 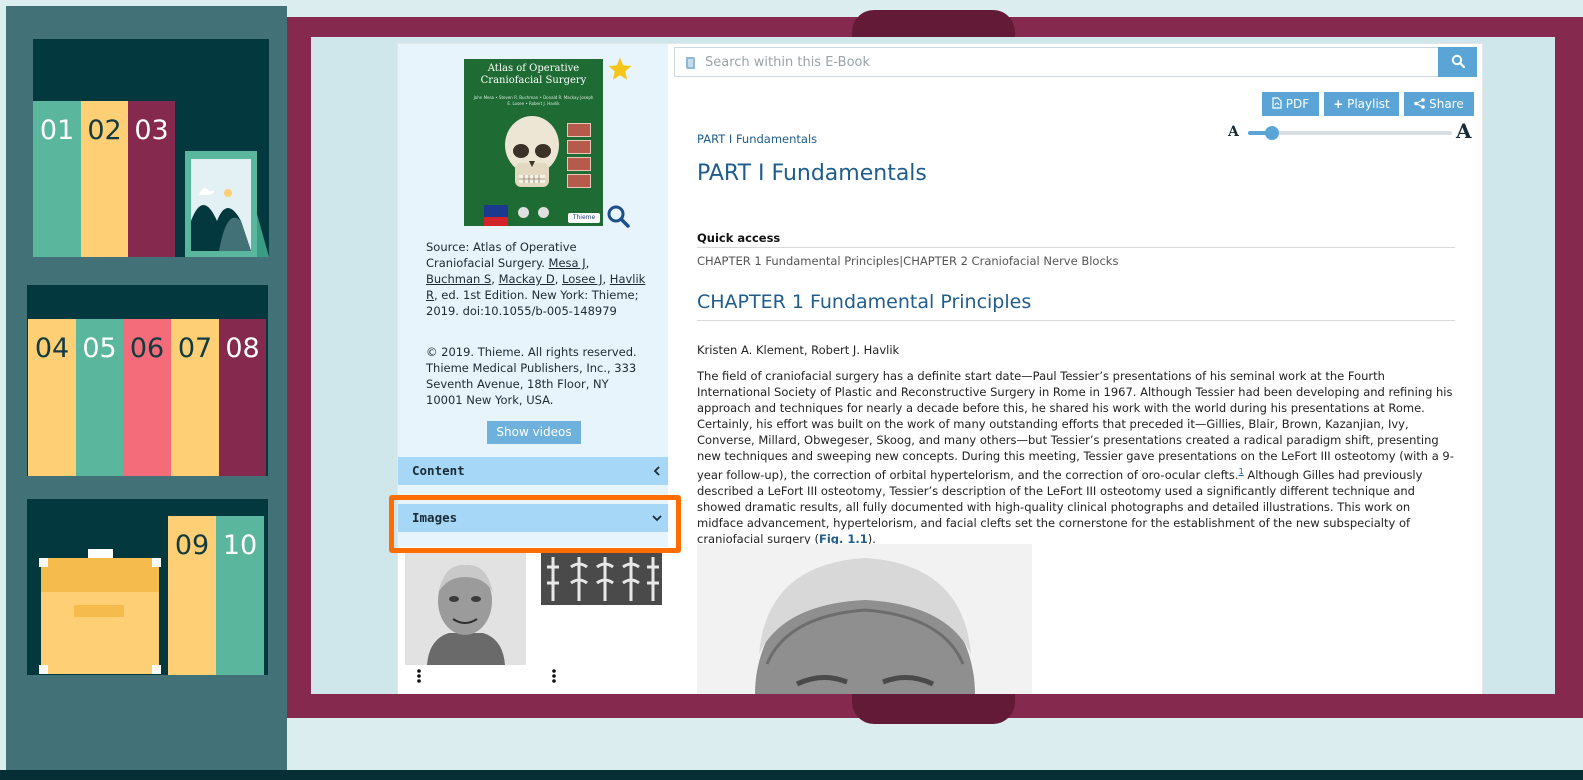 What do you see at coordinates (618, 216) in the screenshot?
I see `zoom-cover-icon` at bounding box center [618, 216].